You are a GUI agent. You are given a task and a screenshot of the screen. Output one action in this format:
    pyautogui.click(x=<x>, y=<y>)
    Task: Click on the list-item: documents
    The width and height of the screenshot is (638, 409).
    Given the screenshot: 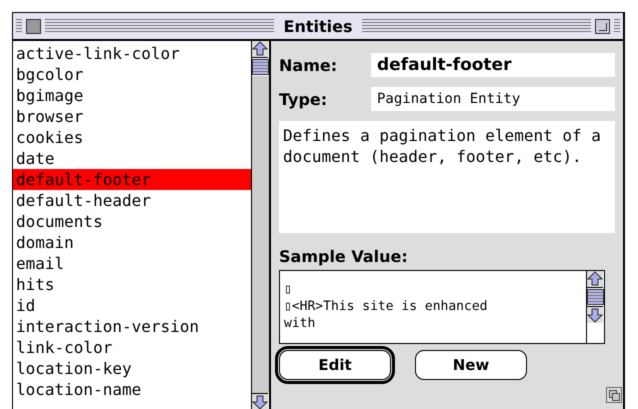 What is the action you would take?
    pyautogui.click(x=132, y=221)
    